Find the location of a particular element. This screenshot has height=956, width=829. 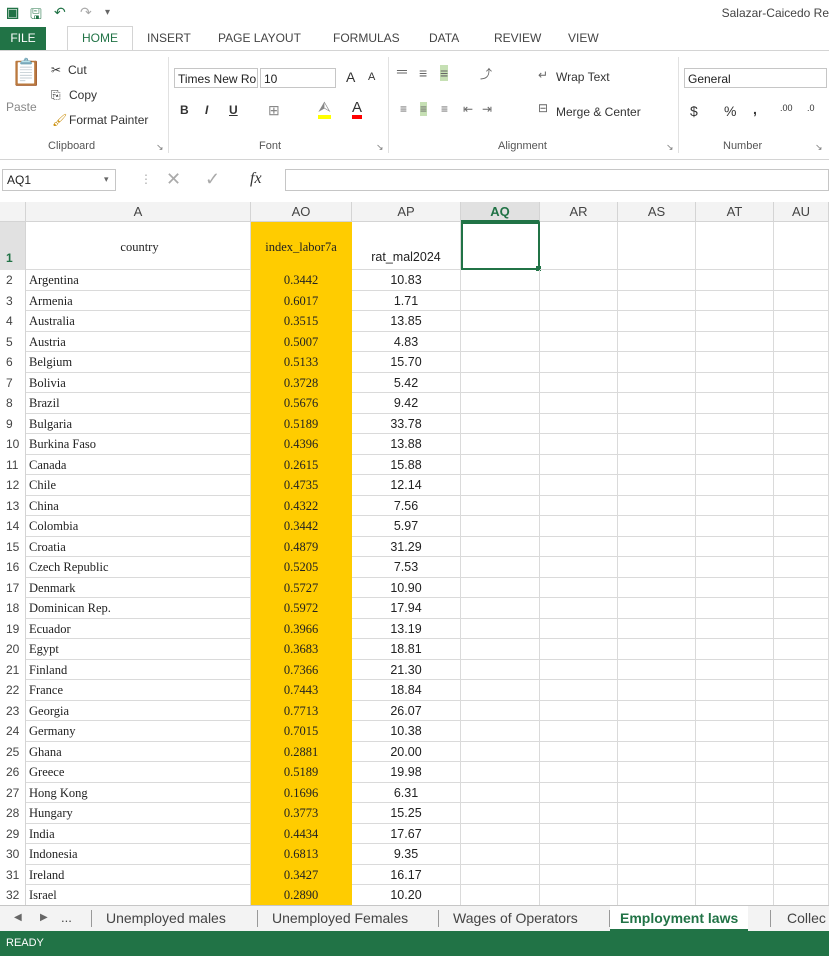

sheet-tab-collec: Collec is located at coordinates (806, 918).